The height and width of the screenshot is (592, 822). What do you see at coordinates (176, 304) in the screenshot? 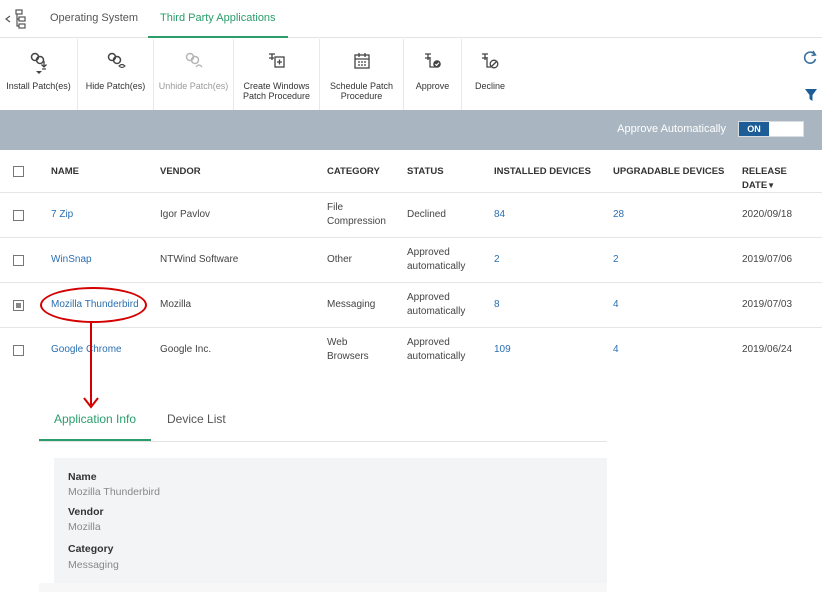
I see `vendor-cell: Mozilla` at bounding box center [176, 304].